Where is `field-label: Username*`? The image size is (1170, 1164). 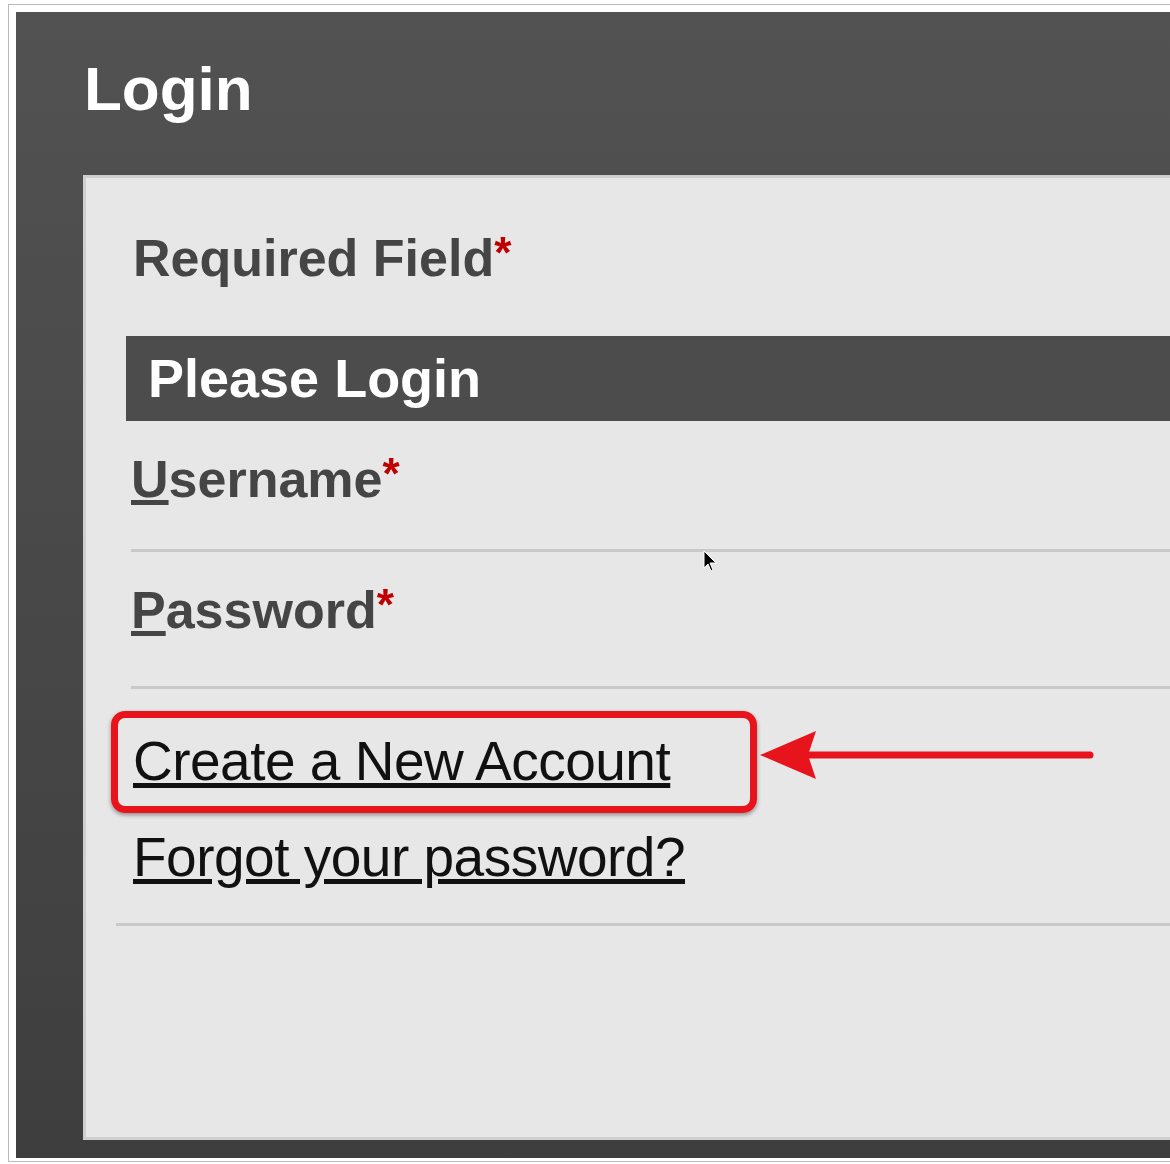
field-label: Username* is located at coordinates (265, 479).